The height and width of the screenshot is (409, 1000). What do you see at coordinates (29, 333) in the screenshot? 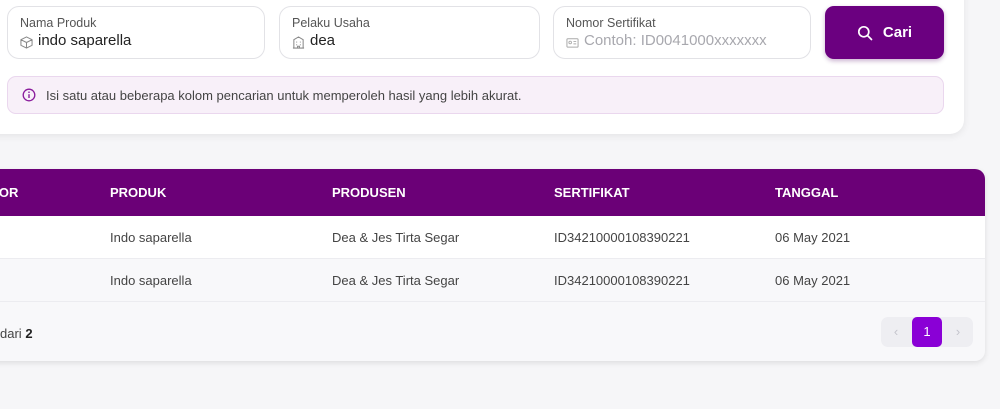
I see `result-count-total: 2` at bounding box center [29, 333].